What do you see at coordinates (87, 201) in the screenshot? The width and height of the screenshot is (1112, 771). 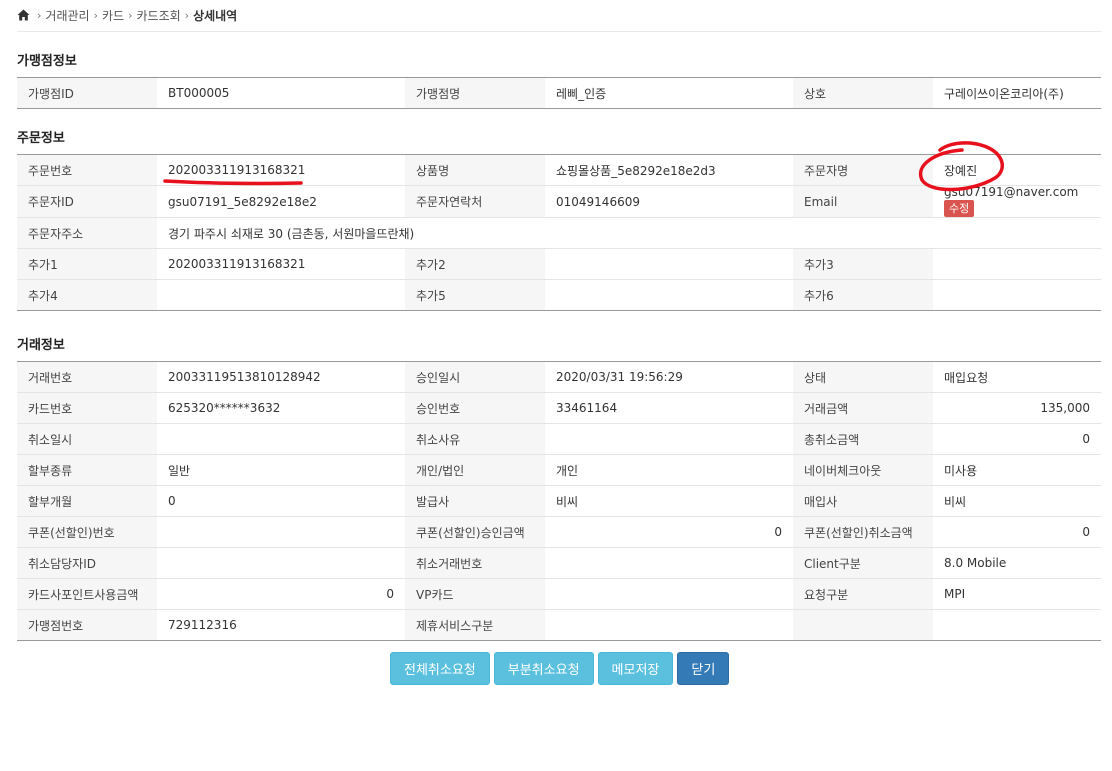 I see `field-label: 주문자ID` at bounding box center [87, 201].